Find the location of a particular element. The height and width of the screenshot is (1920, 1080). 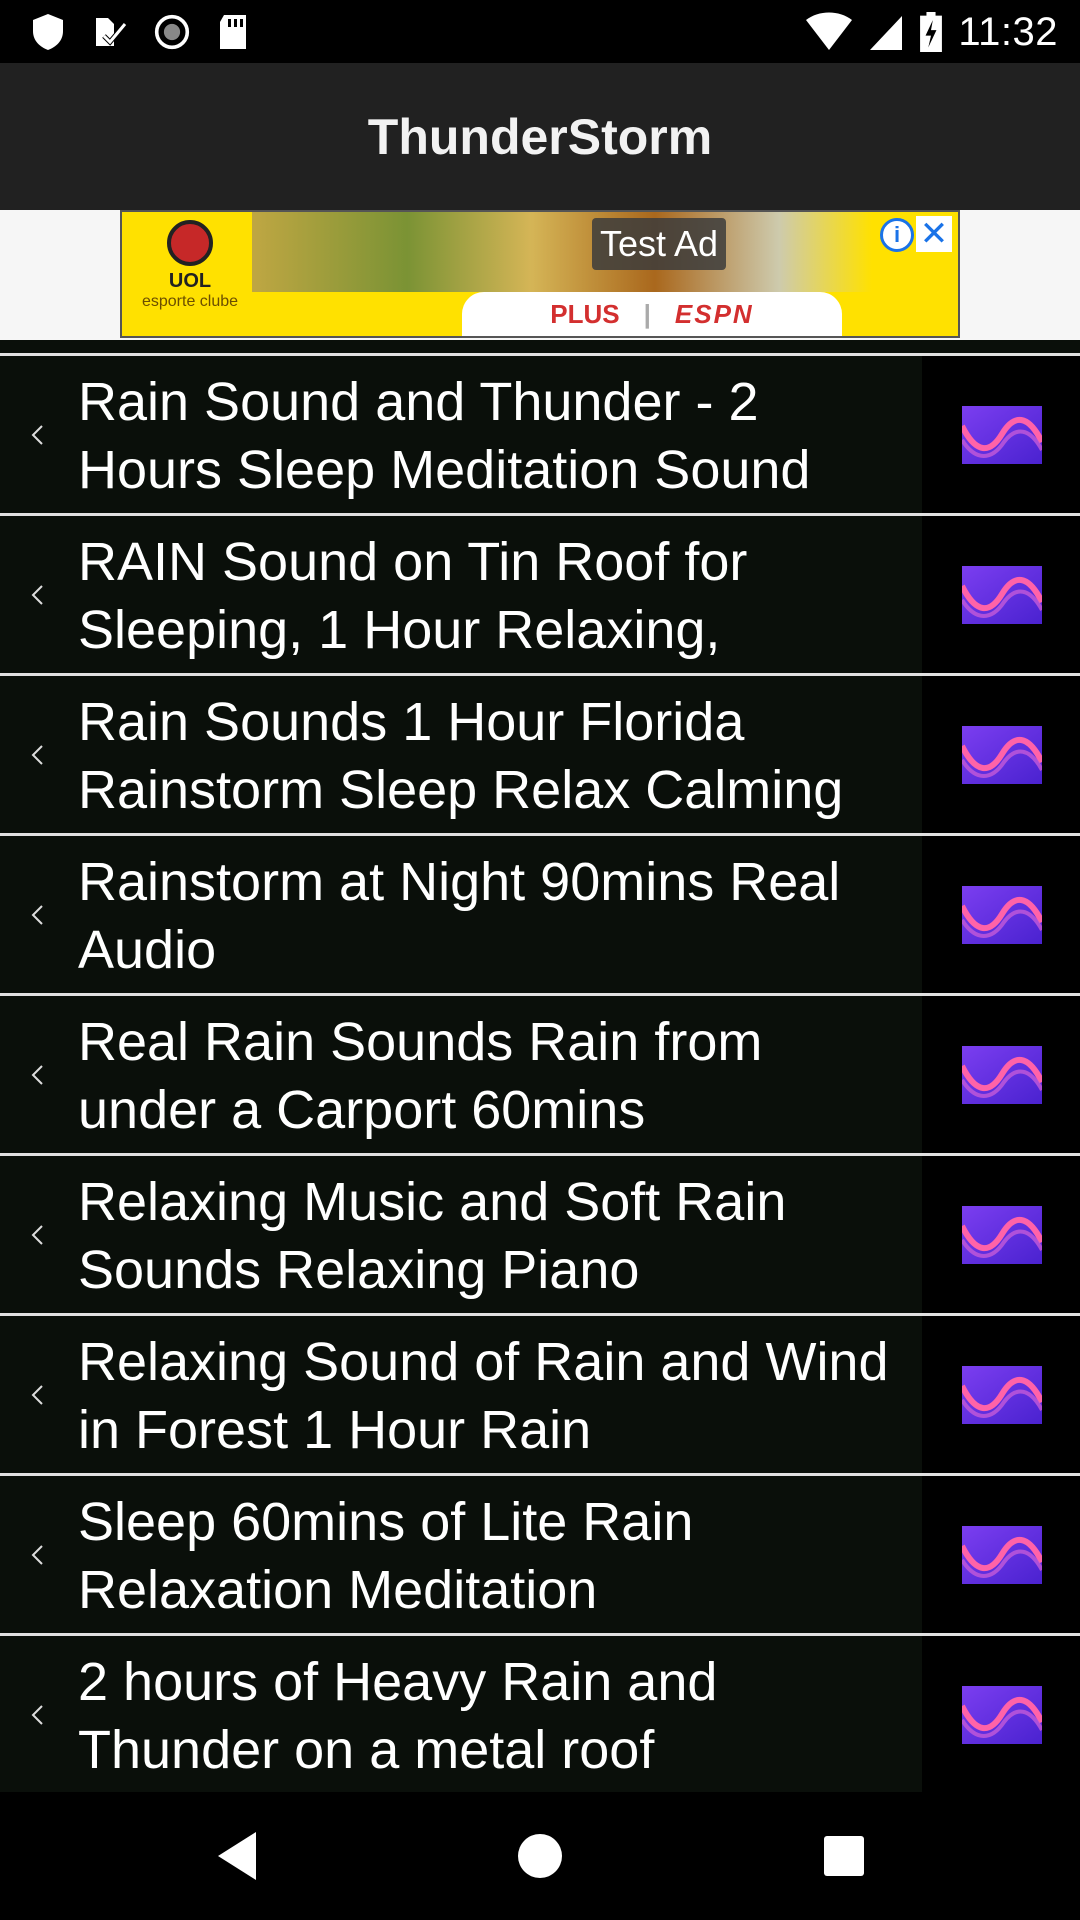

ad-espn-text: ESPN is located at coordinates (714, 313).